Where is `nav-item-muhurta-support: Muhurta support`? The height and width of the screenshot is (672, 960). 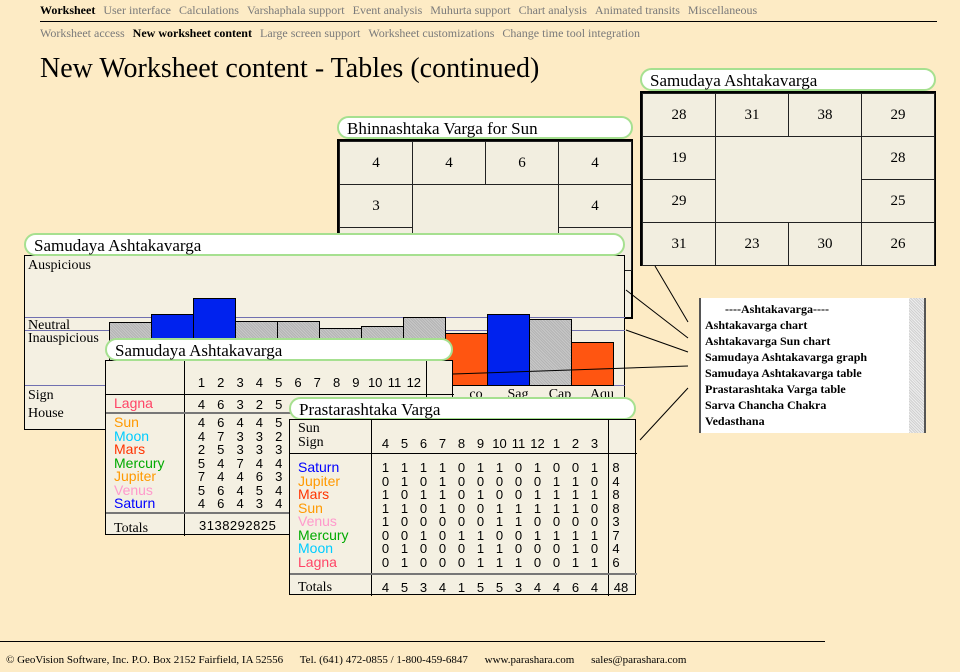
nav-item-muhurta-support: Muhurta support is located at coordinates (470, 10).